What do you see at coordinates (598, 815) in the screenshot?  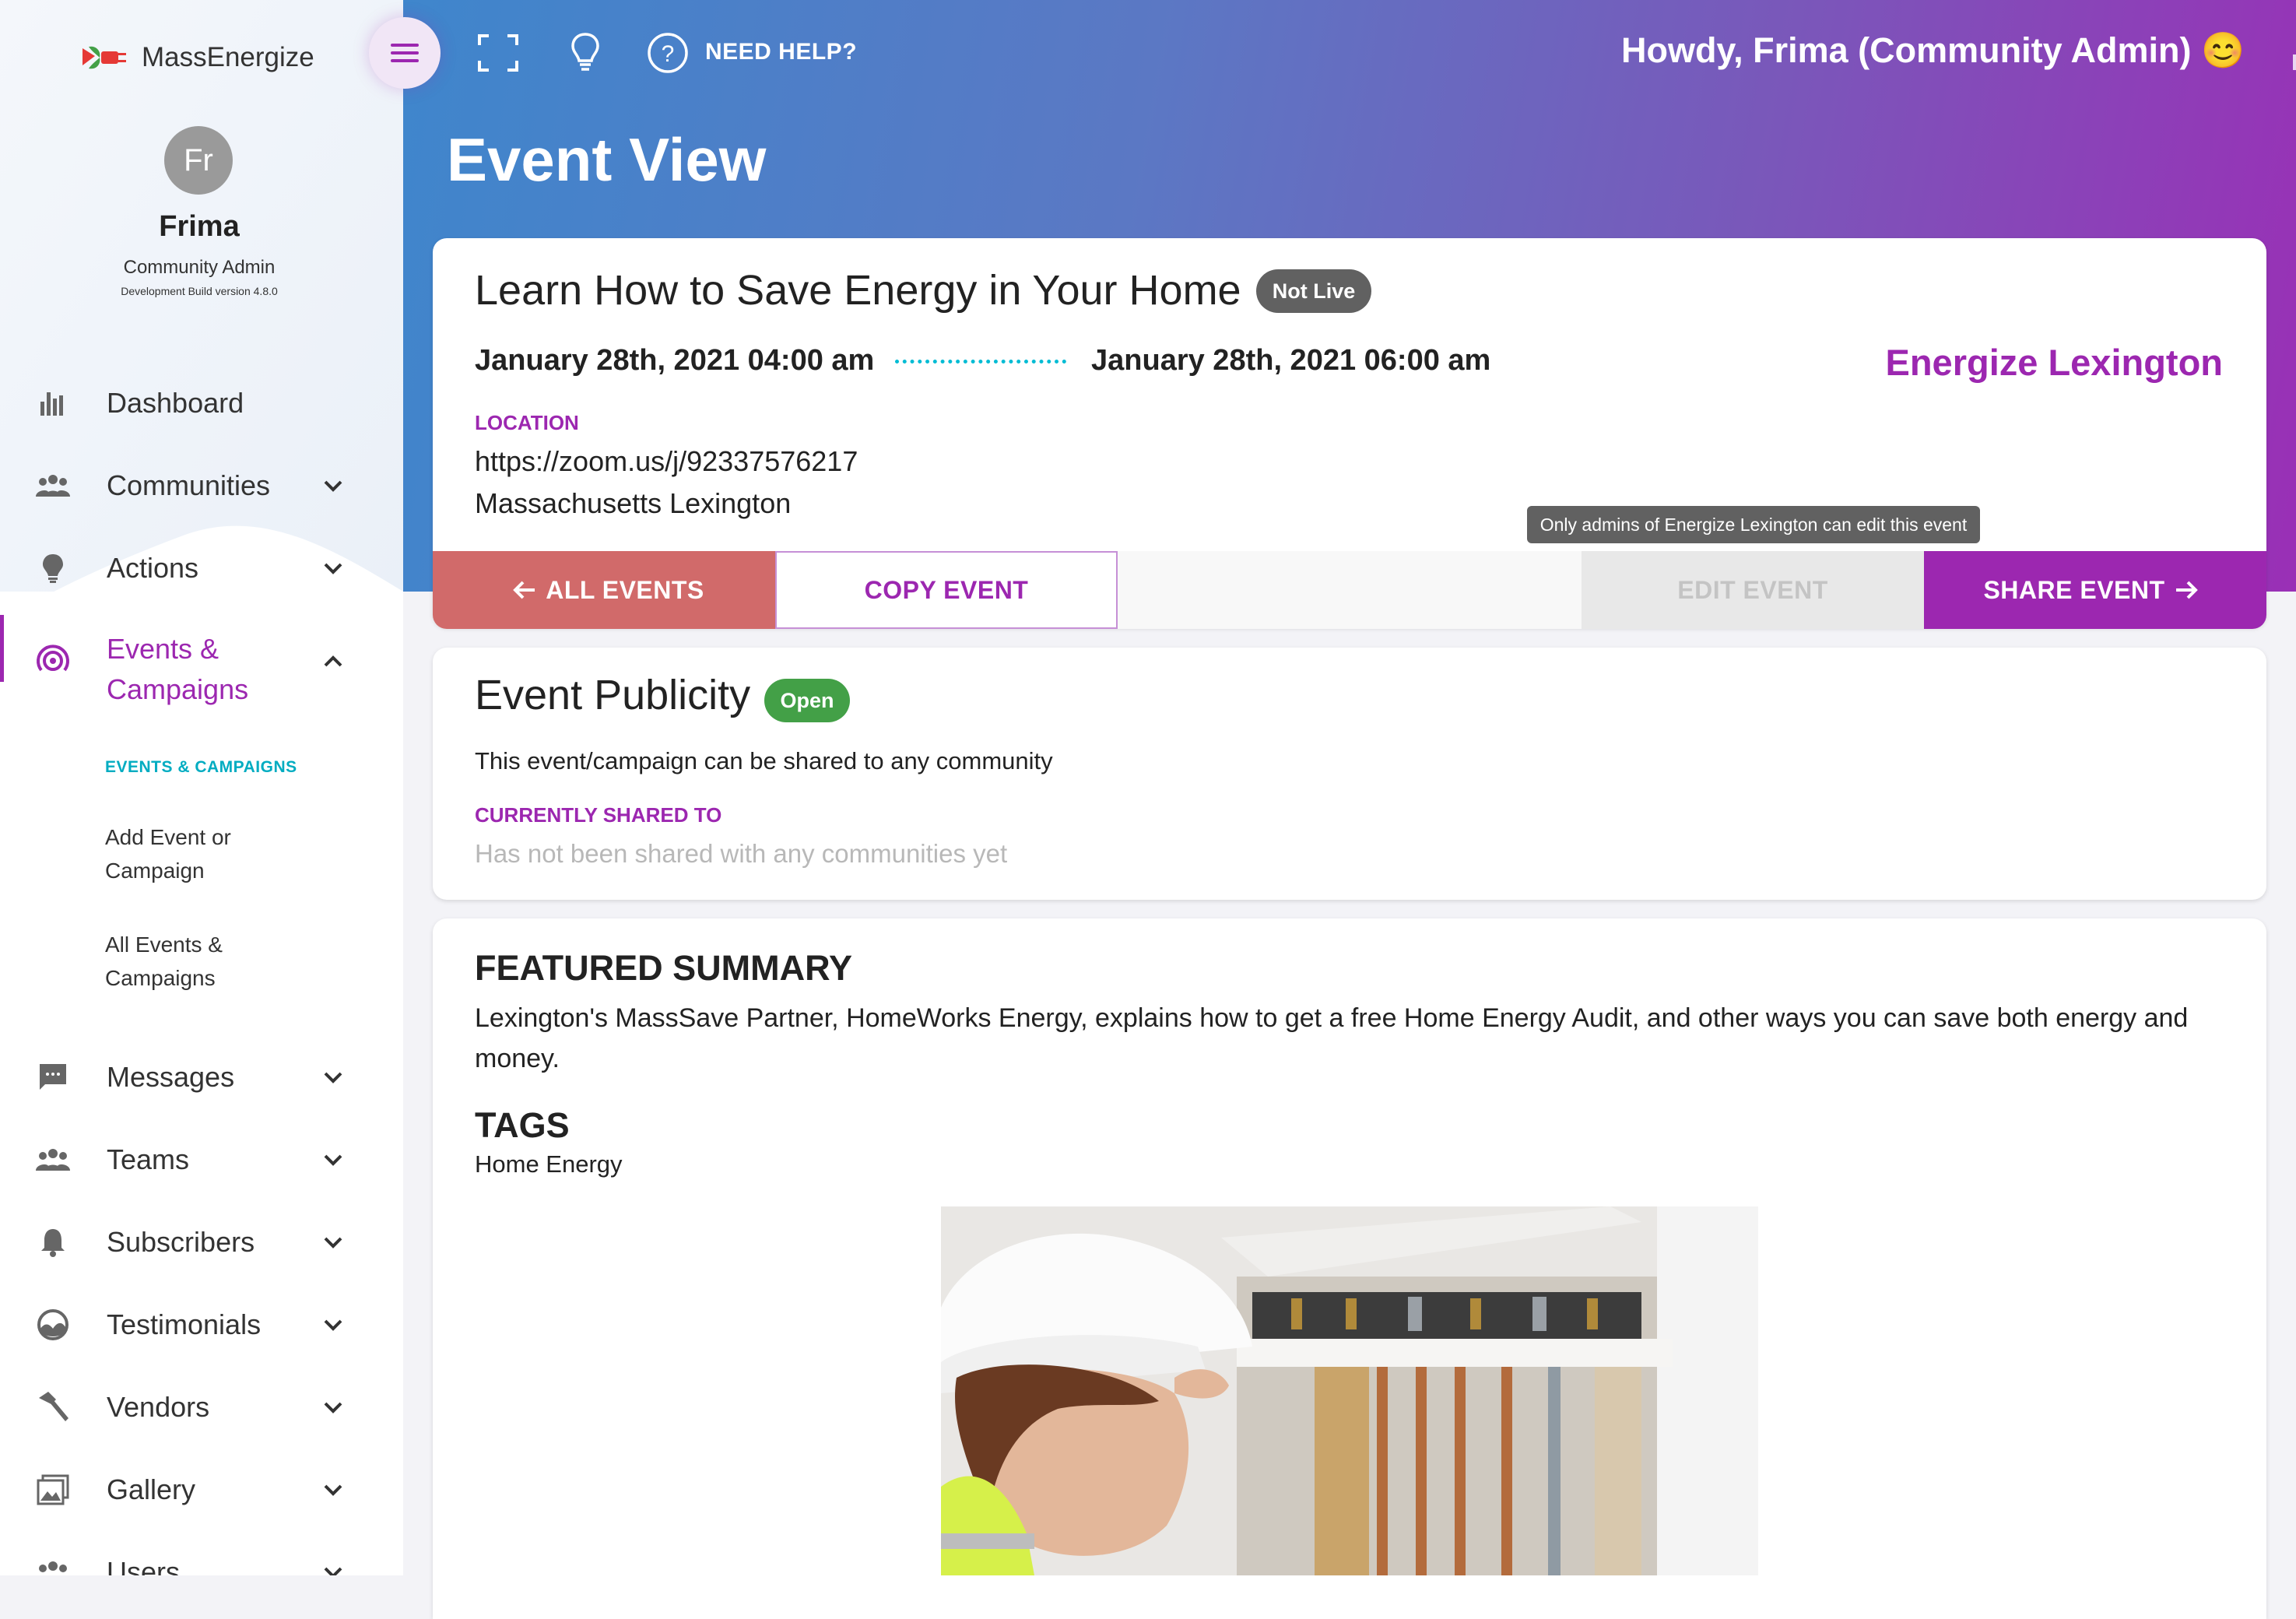 I see `currently-shared-label: CURRENTLY SHARED TO` at bounding box center [598, 815].